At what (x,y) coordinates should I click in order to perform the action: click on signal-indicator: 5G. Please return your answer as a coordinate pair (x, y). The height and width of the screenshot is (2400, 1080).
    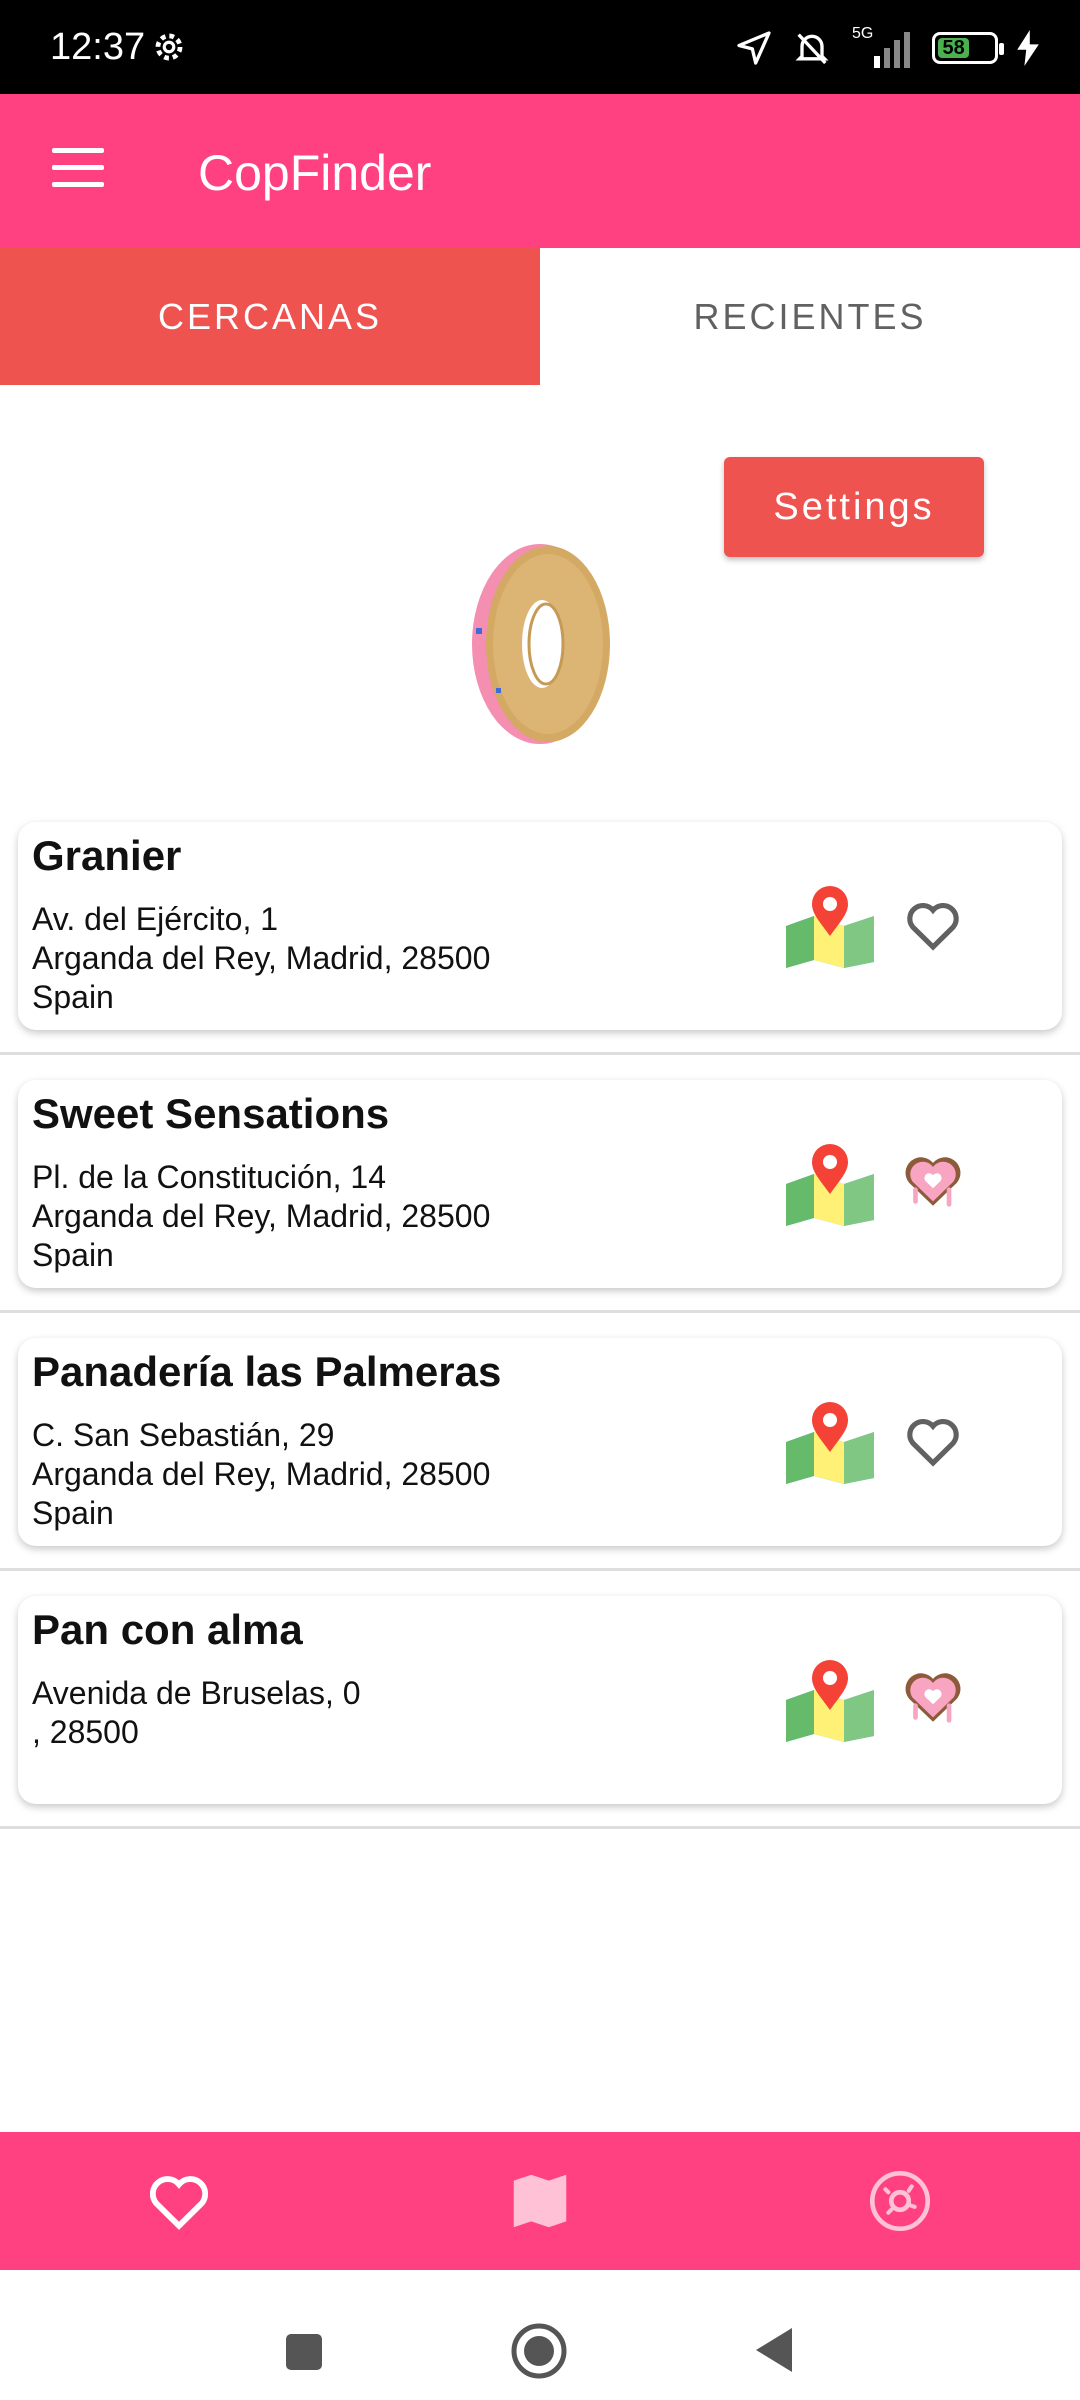
    Looking at the image, I should click on (882, 48).